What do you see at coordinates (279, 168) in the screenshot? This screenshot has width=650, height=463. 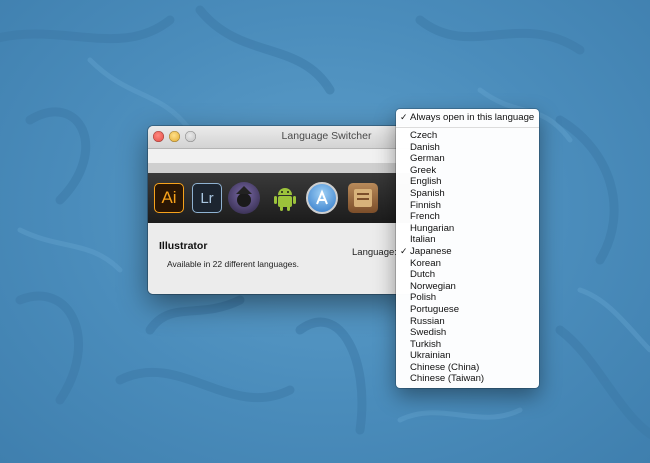 I see `toolbar-divider` at bounding box center [279, 168].